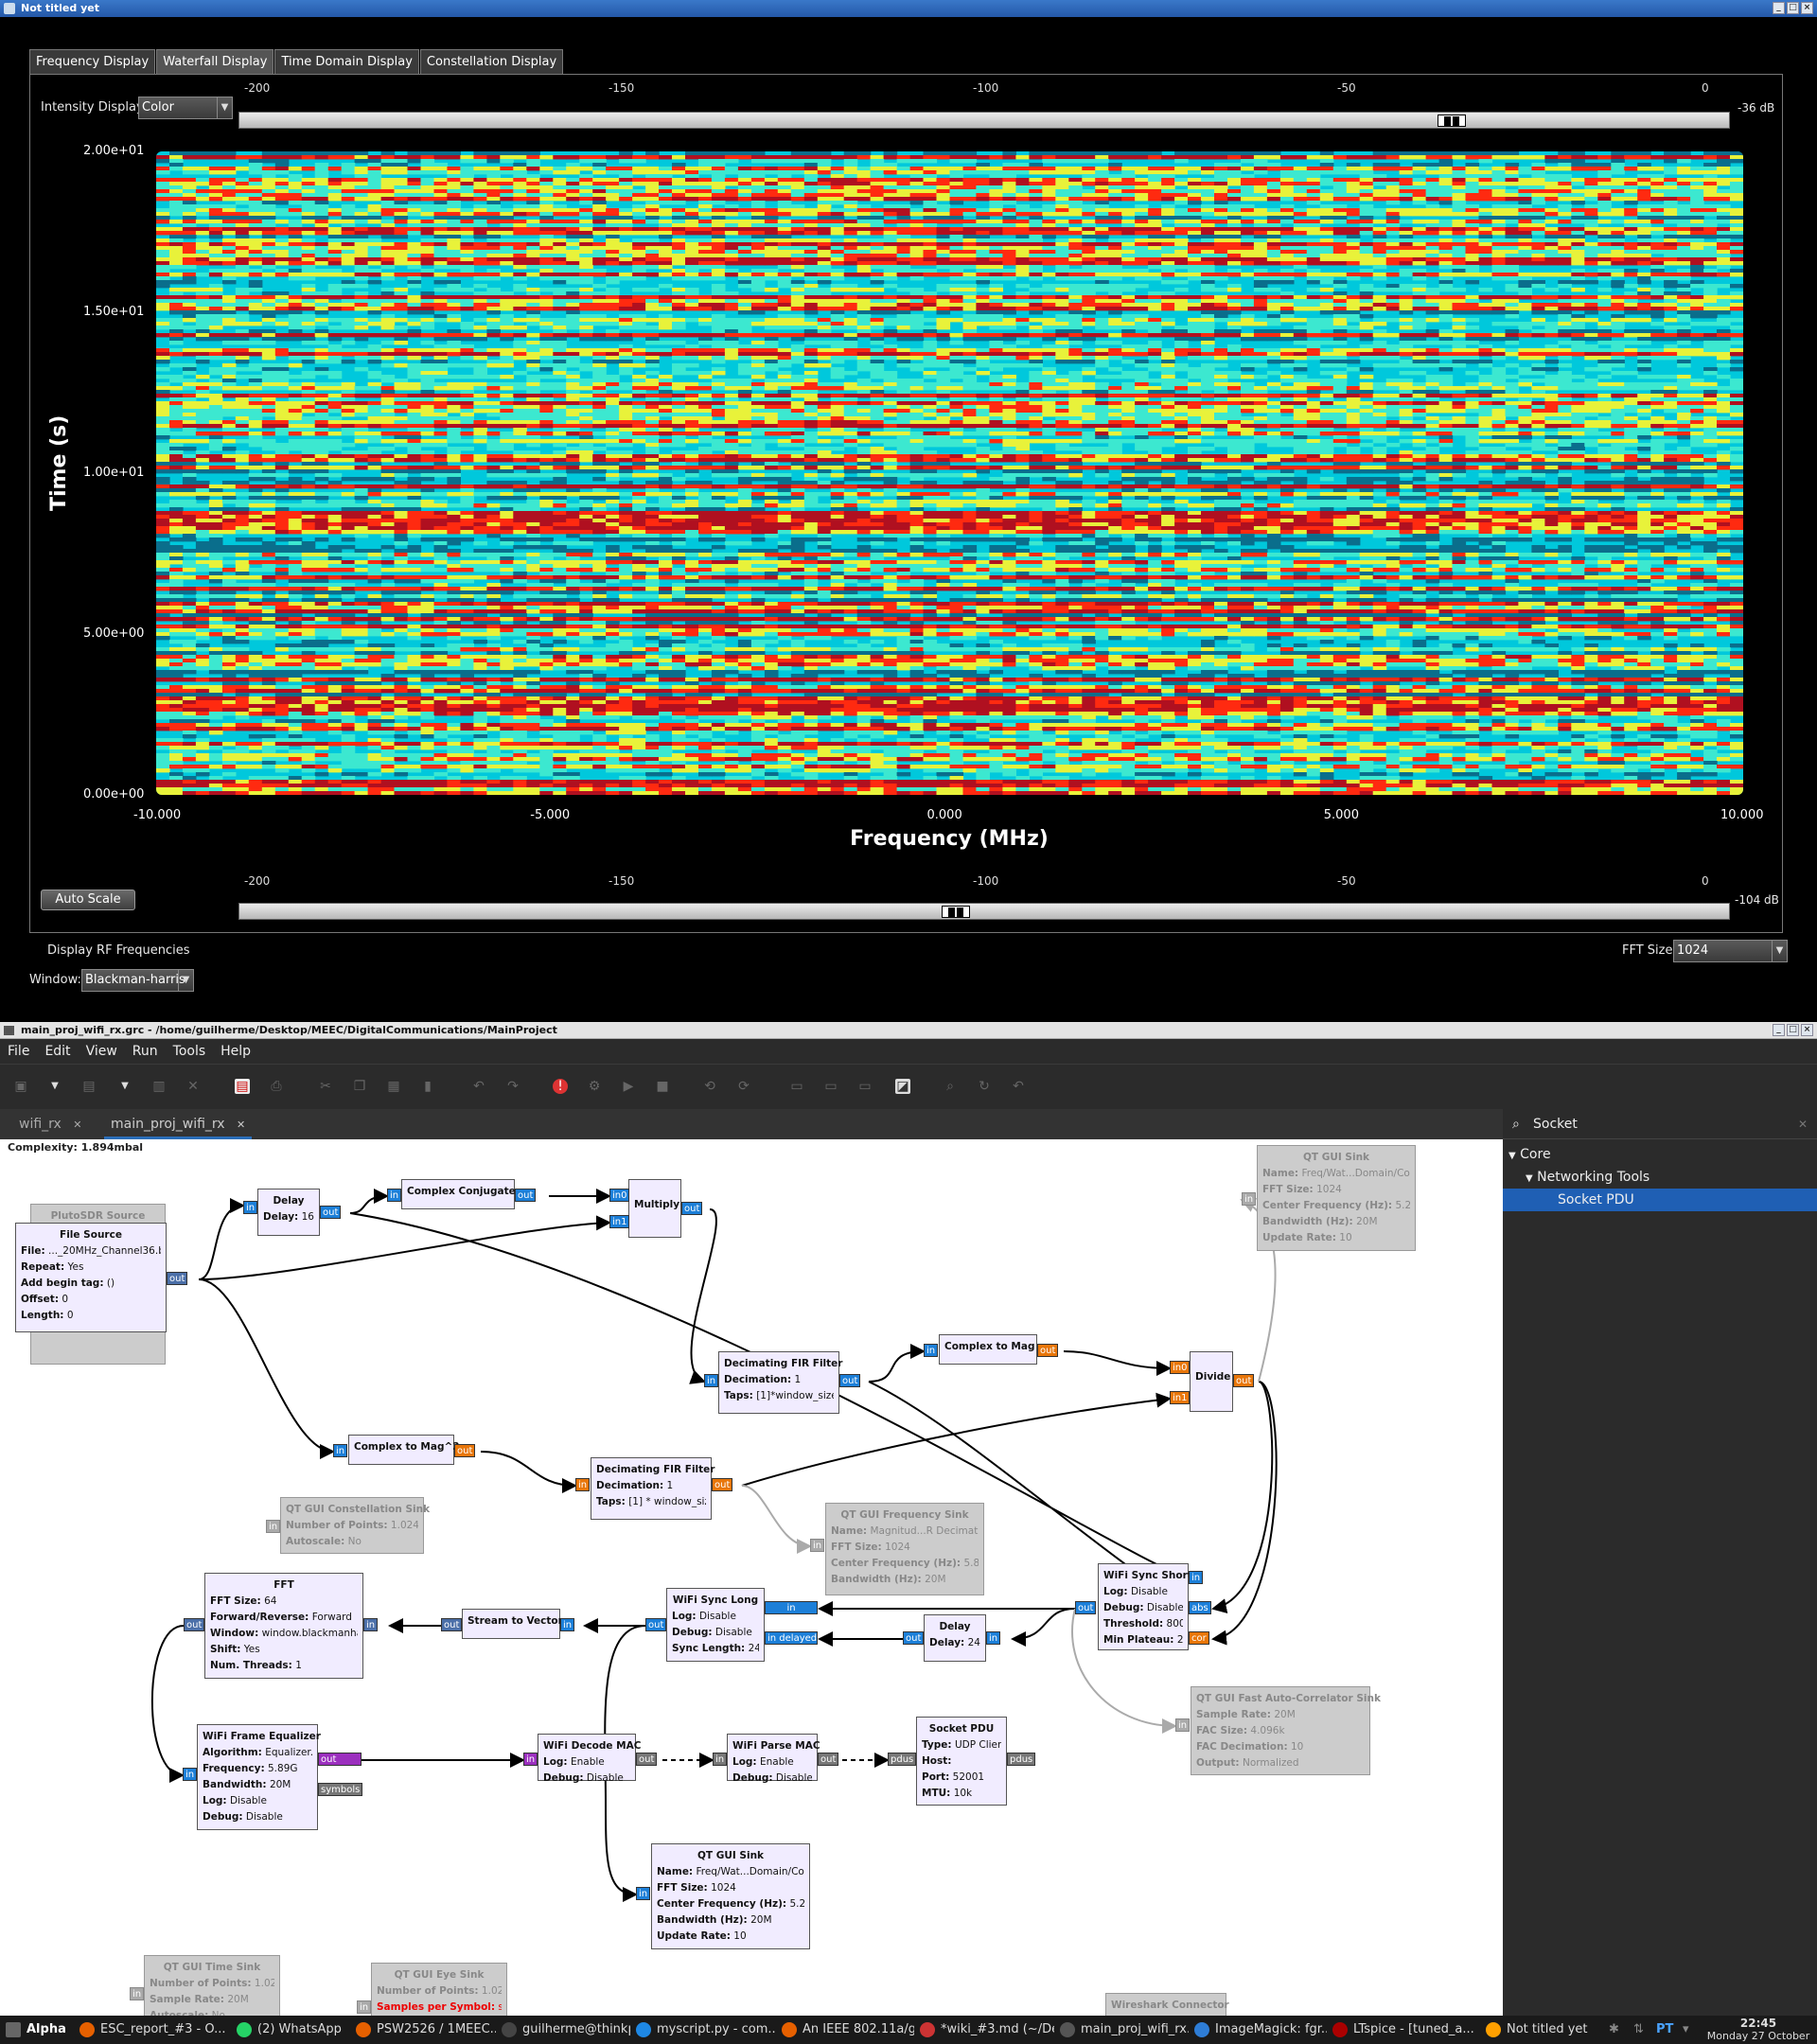 This screenshot has height=2044, width=1817. Describe the element at coordinates (1452, 121) in the screenshot. I see `top-slider-handle` at that location.